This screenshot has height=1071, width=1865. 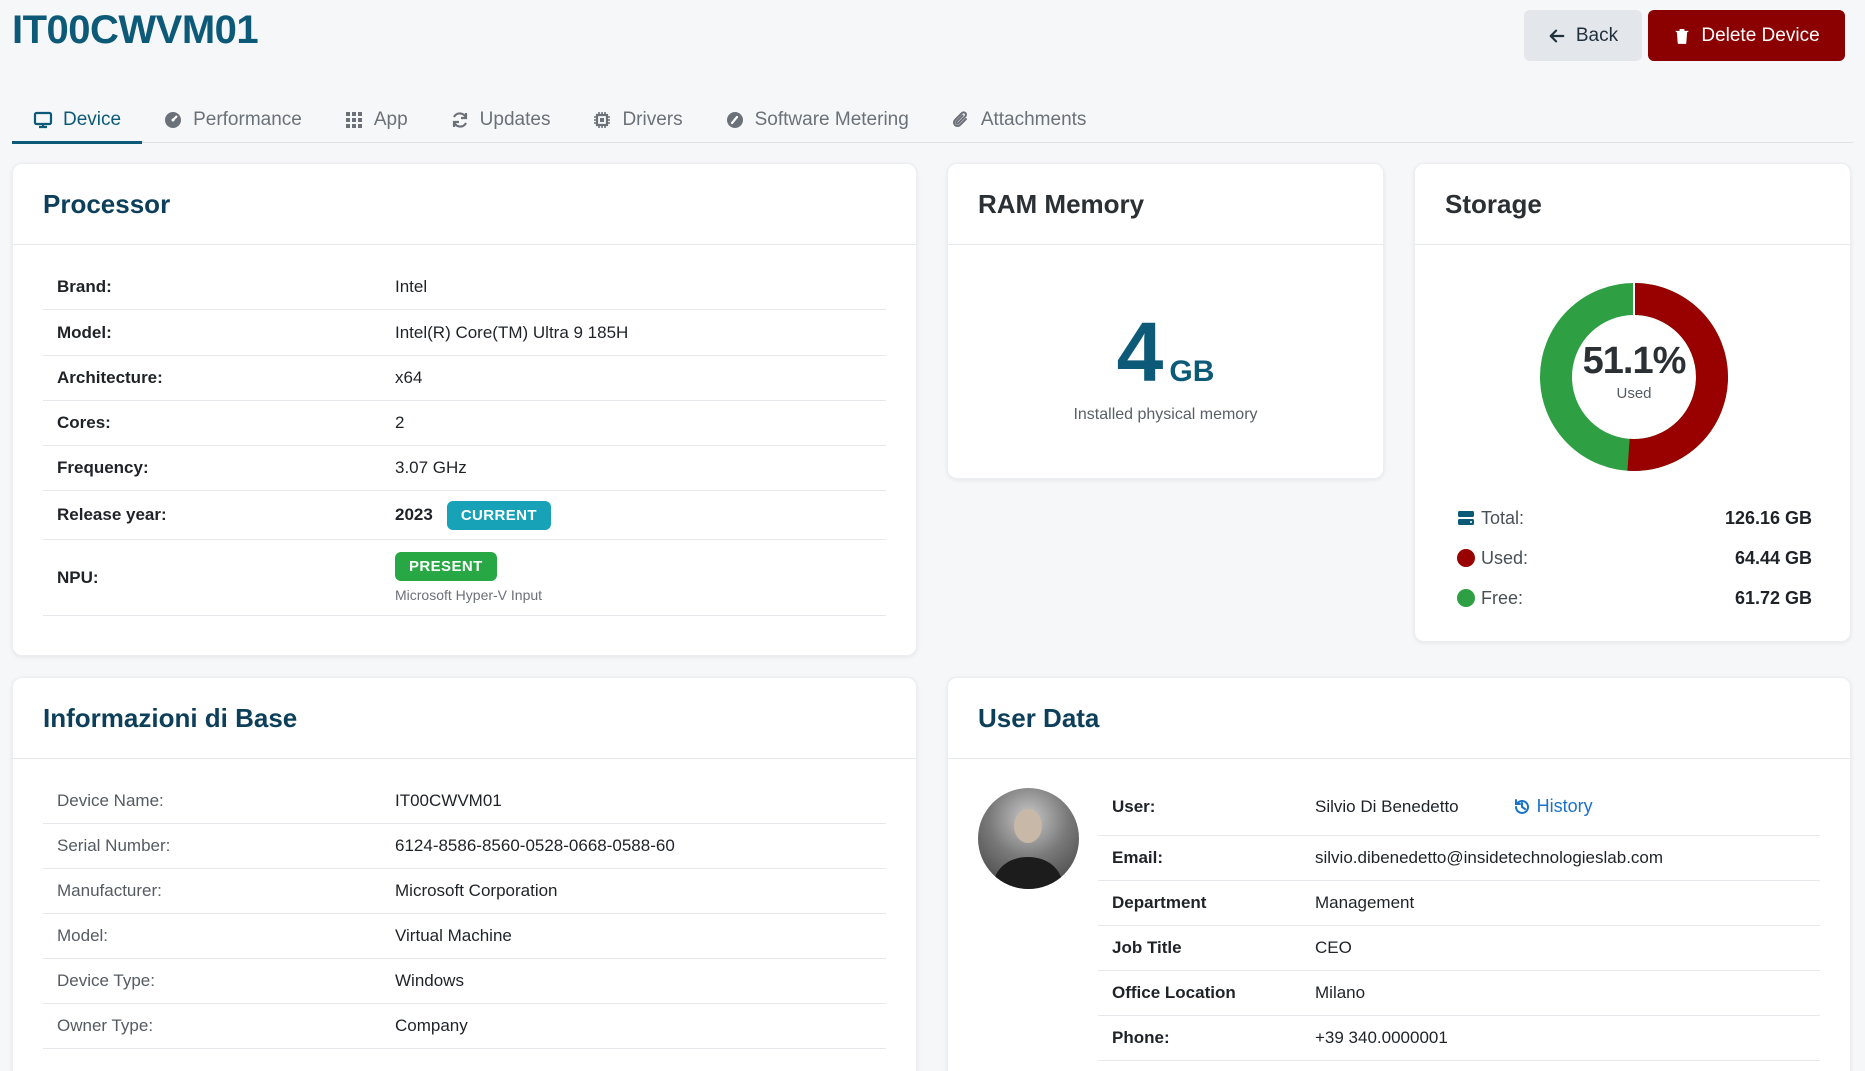 I want to click on basic-info-key: Manufacturer:, so click(x=109, y=890).